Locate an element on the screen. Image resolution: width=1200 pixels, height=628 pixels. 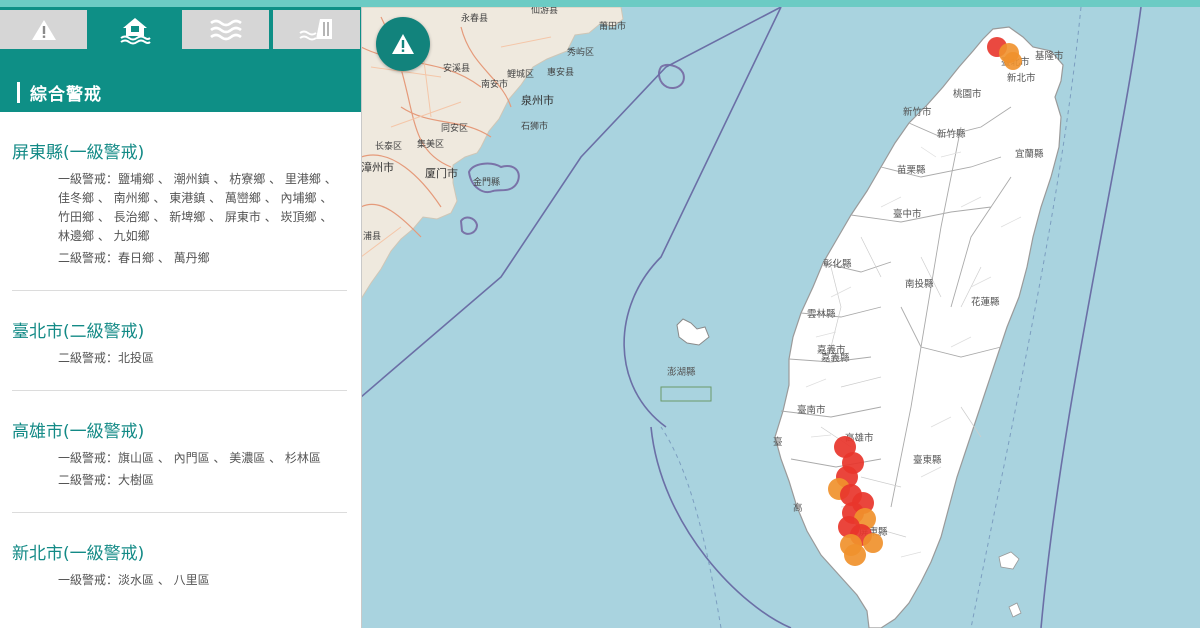
map-label: 秀屿区 is located at coordinates (580, 52).